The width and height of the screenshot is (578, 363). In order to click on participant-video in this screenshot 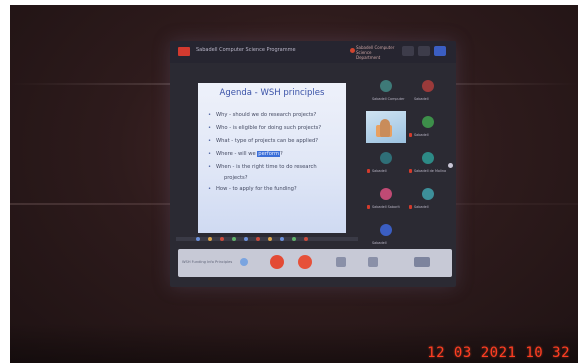, I will do `click(386, 127)`.